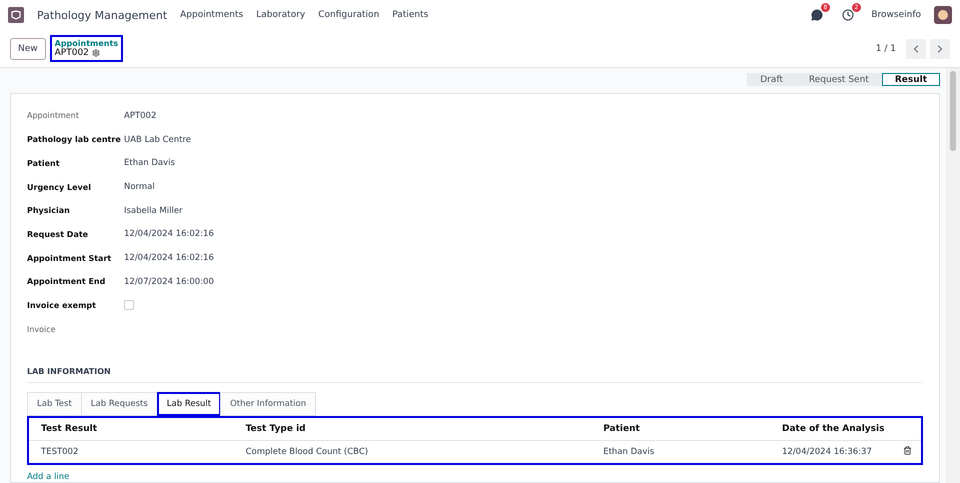 The width and height of the screenshot is (960, 483). What do you see at coordinates (680, 452) in the screenshot?
I see `table-cell: Ethan Davis` at bounding box center [680, 452].